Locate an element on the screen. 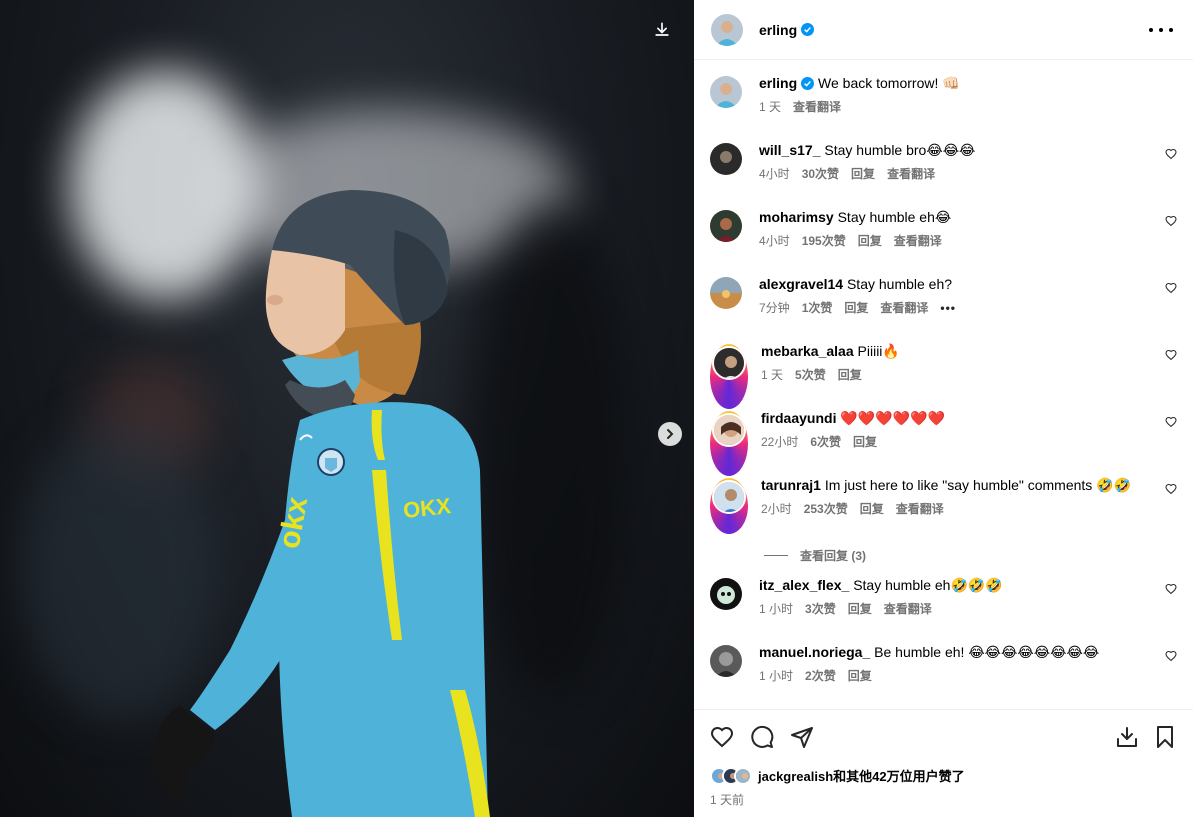 The width and height of the screenshot is (1193, 817). next-image-button is located at coordinates (670, 434).